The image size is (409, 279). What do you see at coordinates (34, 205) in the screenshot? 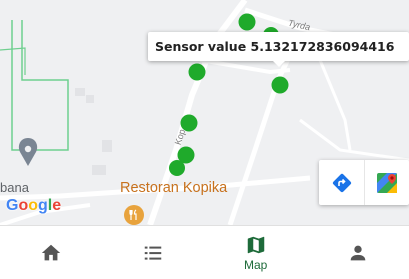
I see `google-logo: Google` at bounding box center [34, 205].